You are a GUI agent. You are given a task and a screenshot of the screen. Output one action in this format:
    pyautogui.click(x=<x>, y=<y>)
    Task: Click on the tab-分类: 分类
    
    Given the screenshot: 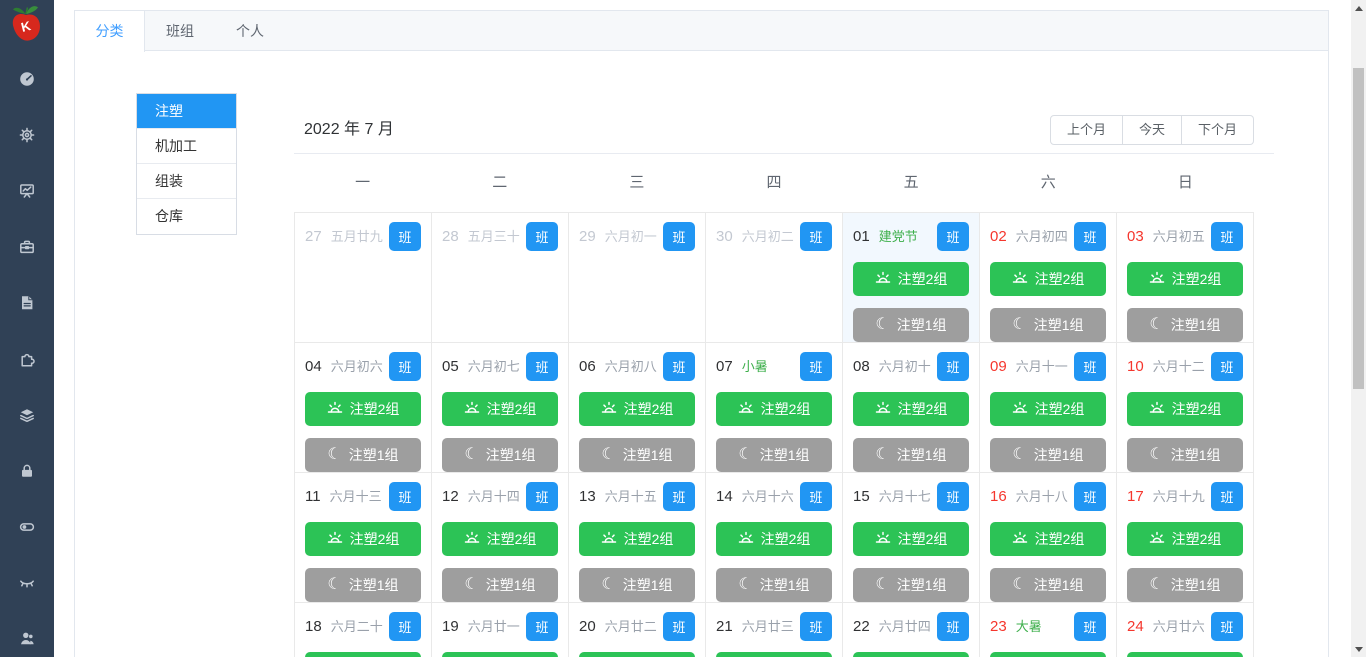 What is the action you would take?
    pyautogui.click(x=110, y=31)
    